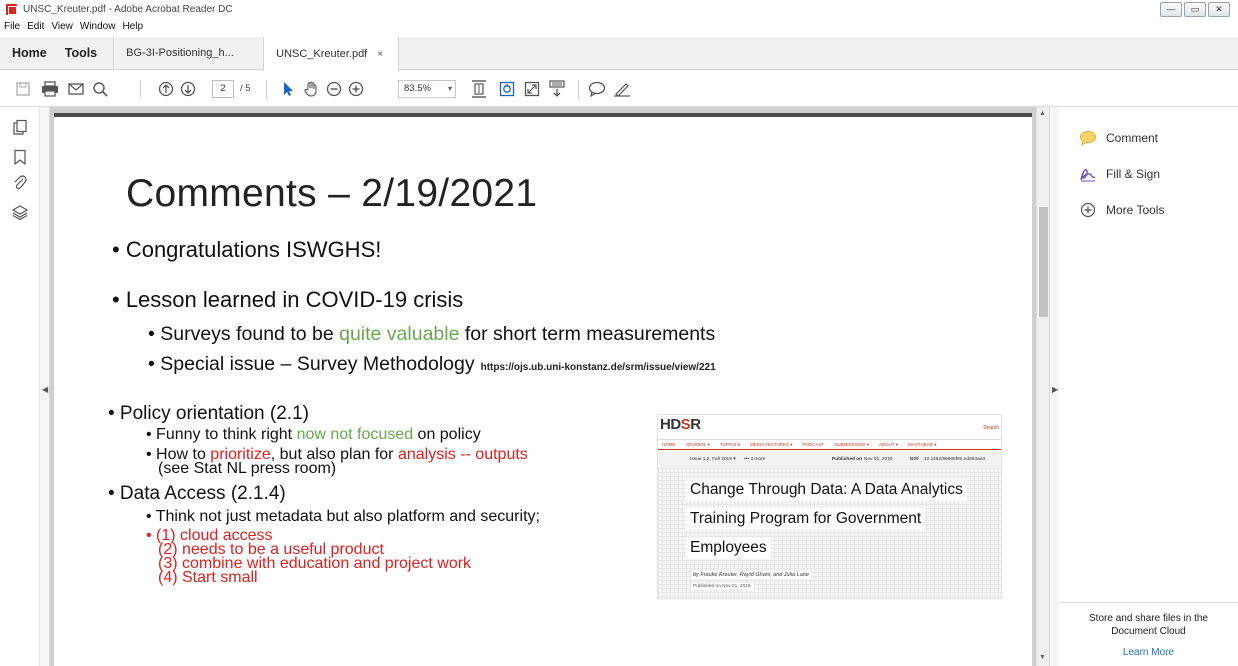 Image resolution: width=1238 pixels, height=666 pixels. I want to click on menu-help: Help, so click(132, 26).